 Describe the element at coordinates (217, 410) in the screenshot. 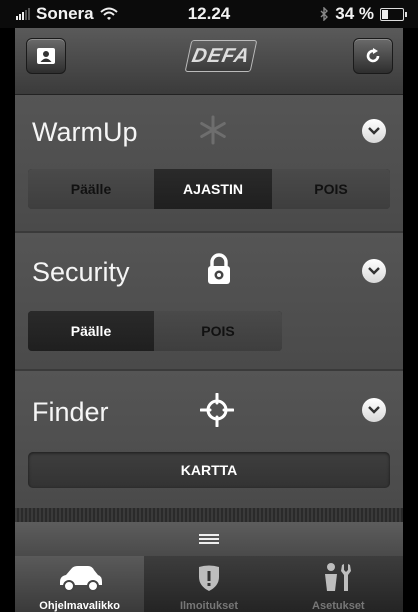

I see `crosshair-icon` at that location.